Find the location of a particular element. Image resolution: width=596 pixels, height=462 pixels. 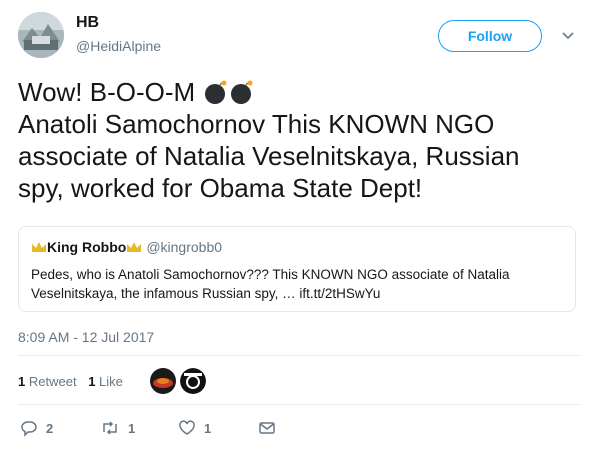

tweet-line-1: Wow! B-O-O-M is located at coordinates (299, 92).